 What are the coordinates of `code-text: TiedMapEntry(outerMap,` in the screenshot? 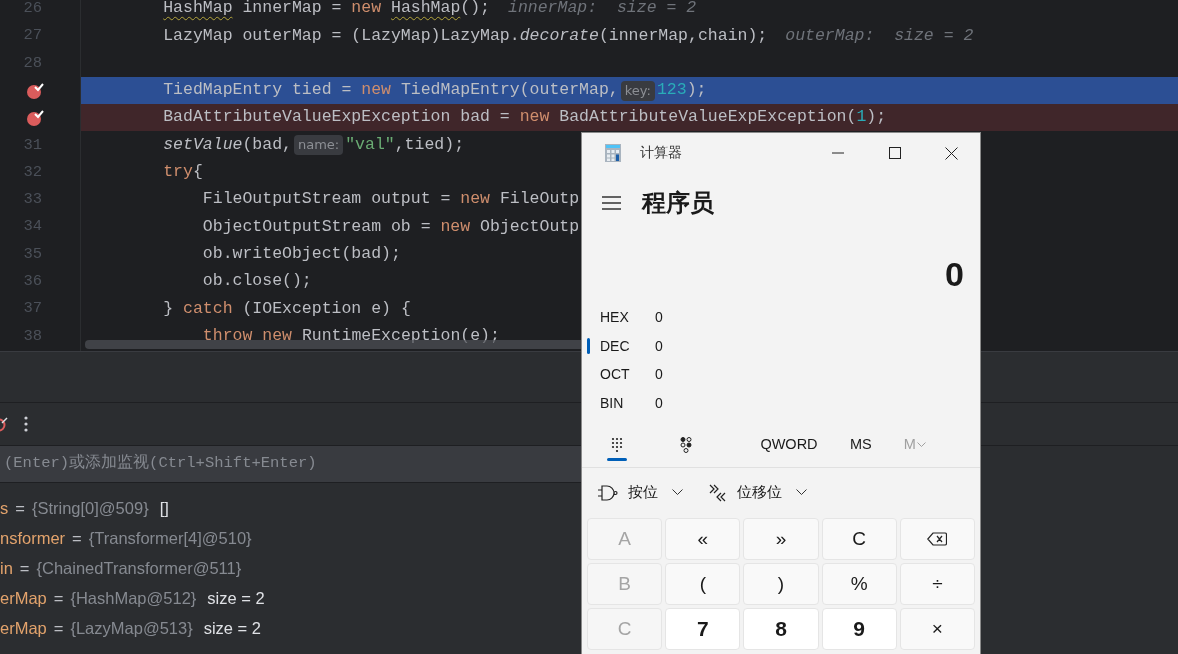 It's located at (509, 90).